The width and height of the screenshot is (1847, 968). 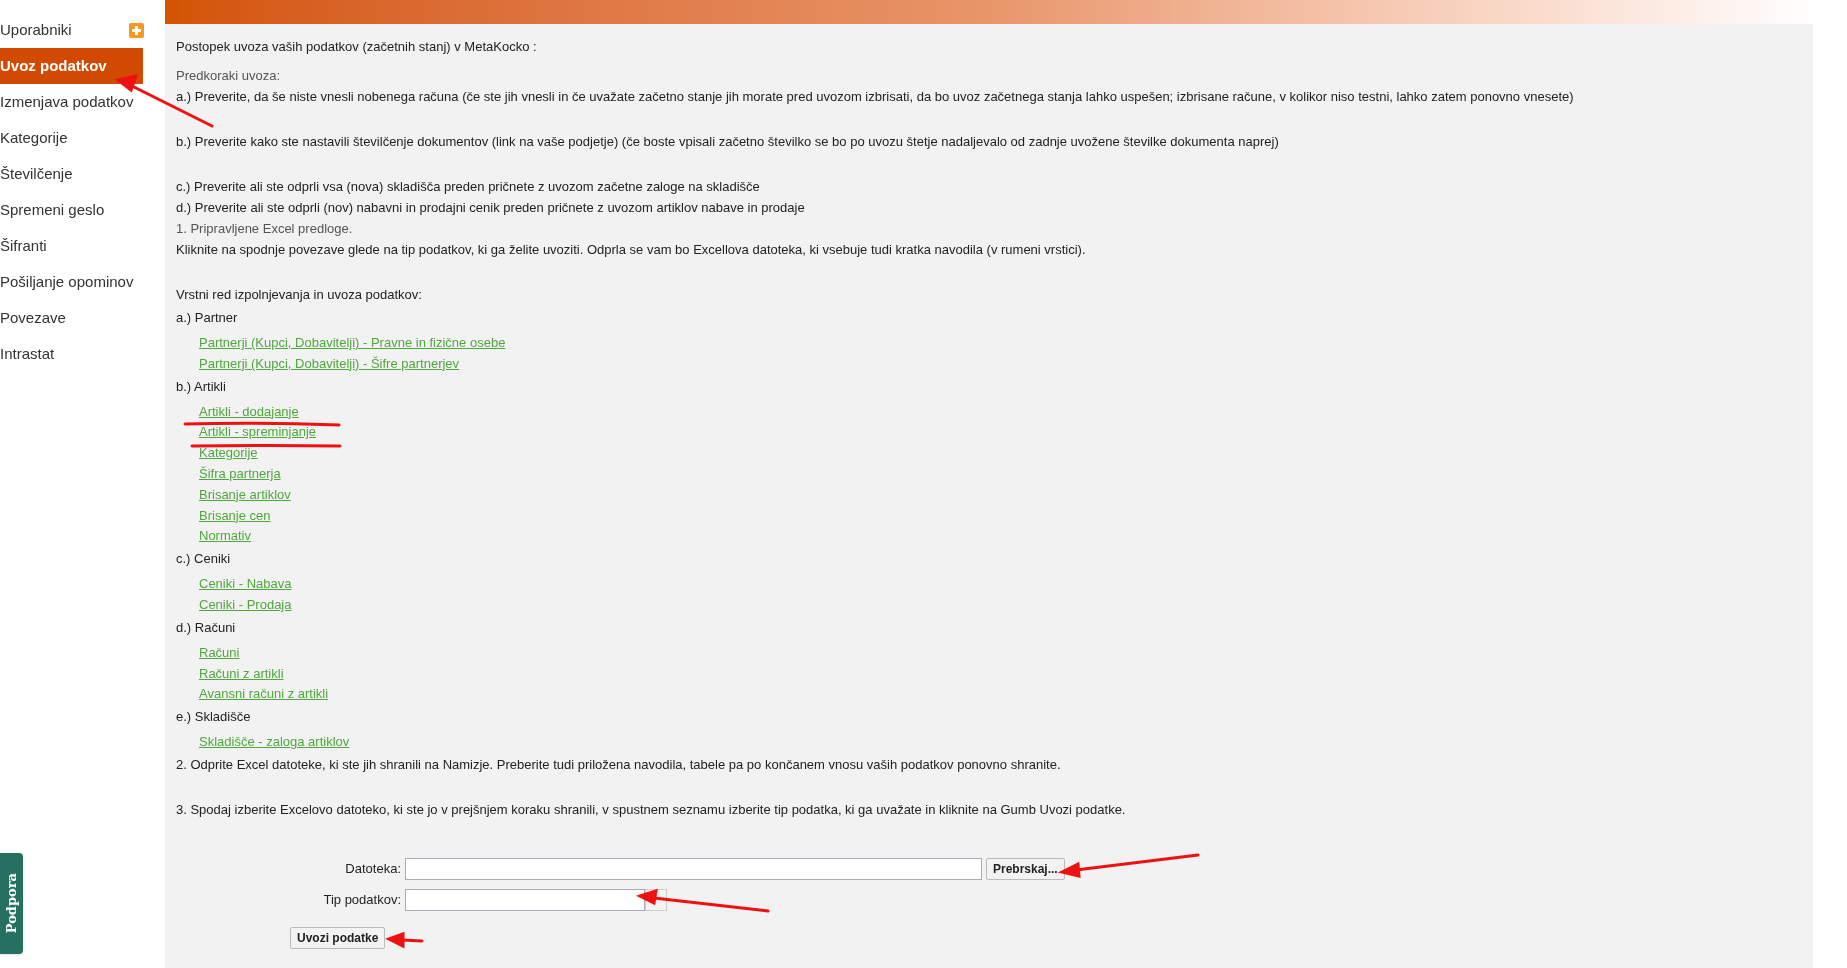 I want to click on link: Računi, so click(x=219, y=653).